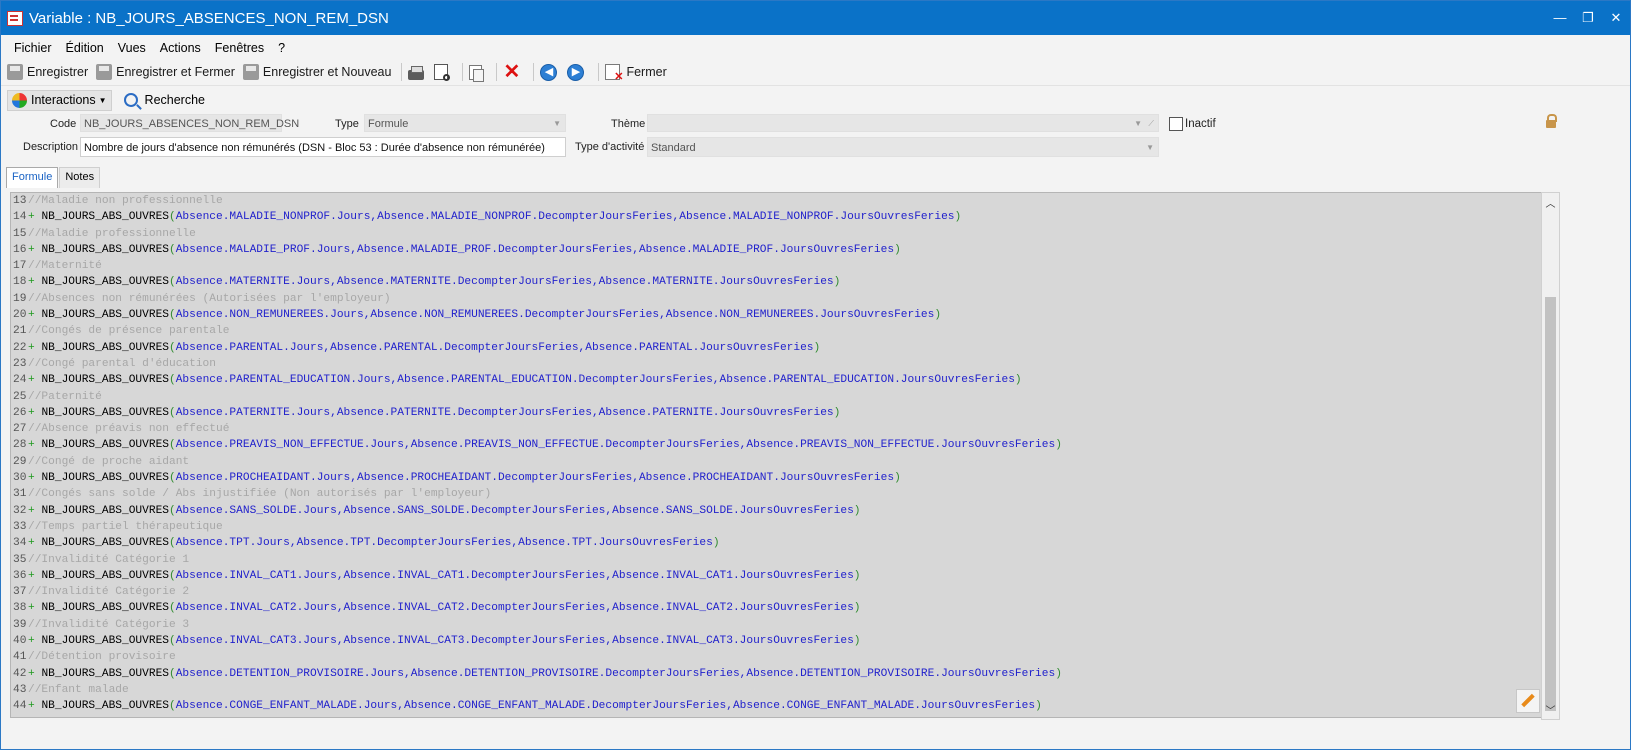 Image resolution: width=1631 pixels, height=750 pixels. What do you see at coordinates (32, 177) in the screenshot?
I see `tab-formule: Formule` at bounding box center [32, 177].